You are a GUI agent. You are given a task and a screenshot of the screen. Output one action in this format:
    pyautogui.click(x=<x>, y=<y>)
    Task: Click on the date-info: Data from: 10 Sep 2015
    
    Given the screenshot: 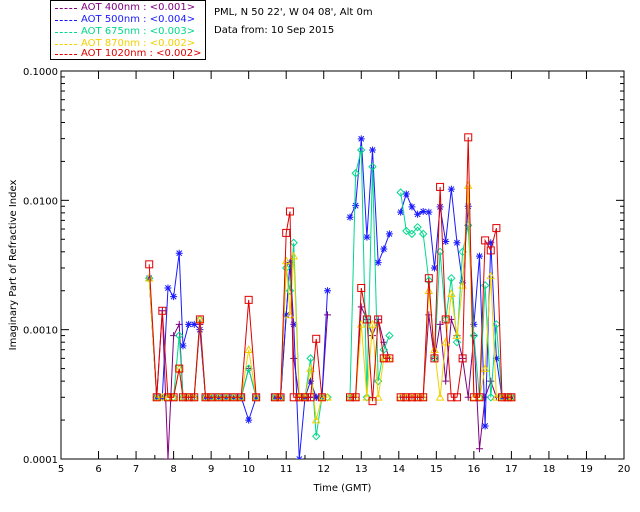 What is the action you would take?
    pyautogui.click(x=274, y=30)
    